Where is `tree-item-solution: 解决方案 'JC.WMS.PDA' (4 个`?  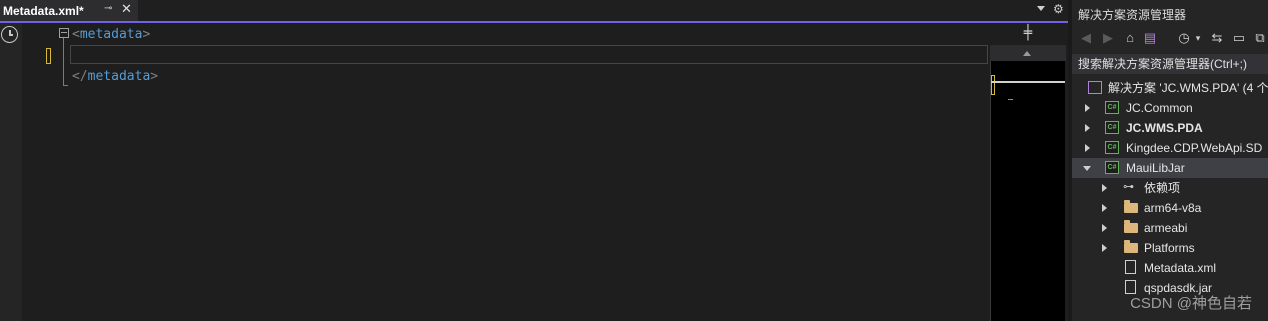
tree-item-solution: 解决方案 'JC.WMS.PDA' (4 个 is located at coordinates (1170, 88).